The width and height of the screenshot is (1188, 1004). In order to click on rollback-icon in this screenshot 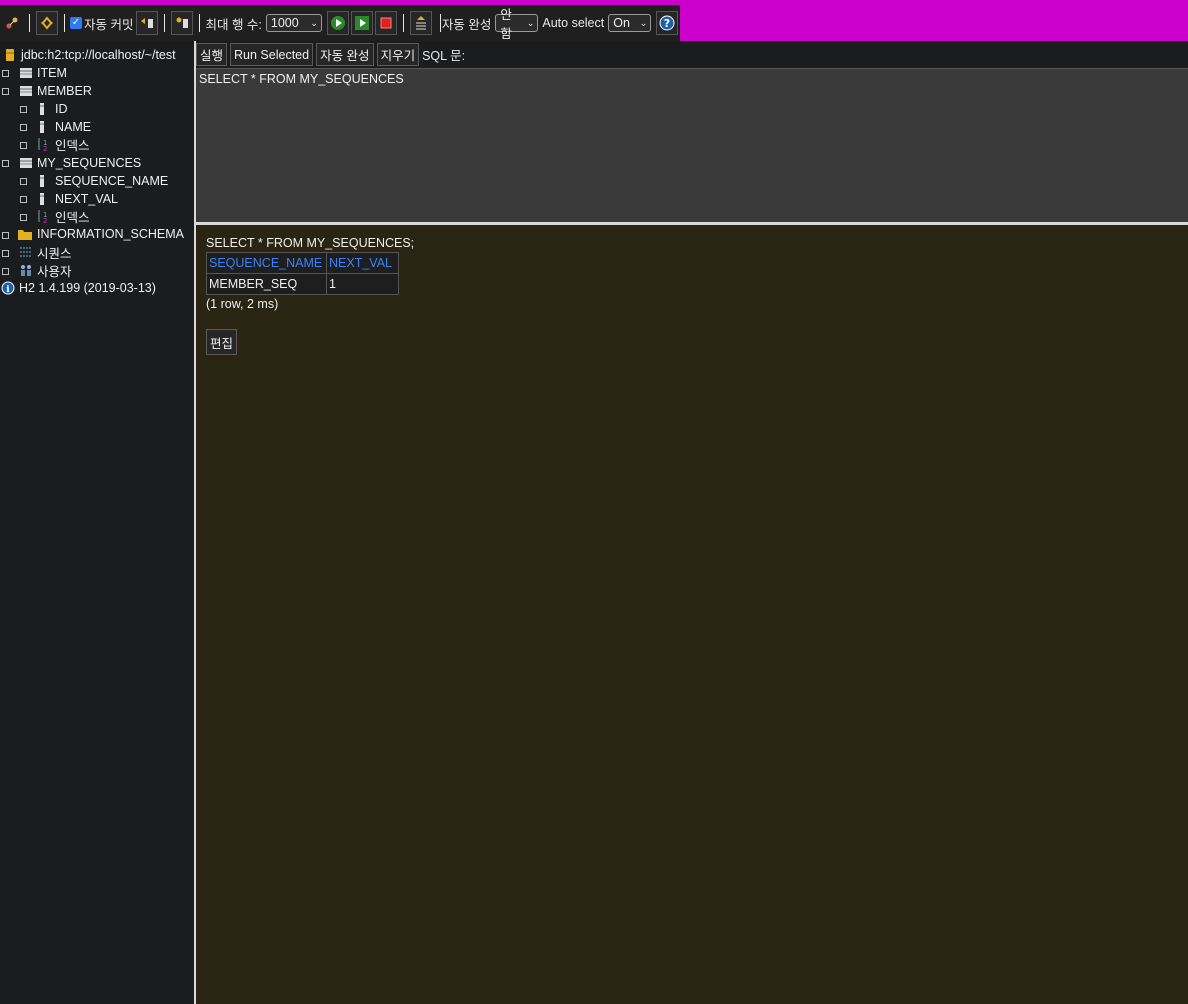, I will do `click(147, 23)`.